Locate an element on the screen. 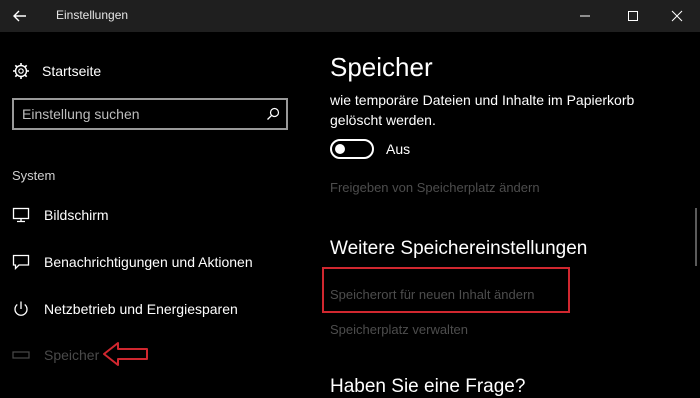 The width and height of the screenshot is (700, 398). link-manage-storage-spaces: Speicherplatz verwalten is located at coordinates (399, 329).